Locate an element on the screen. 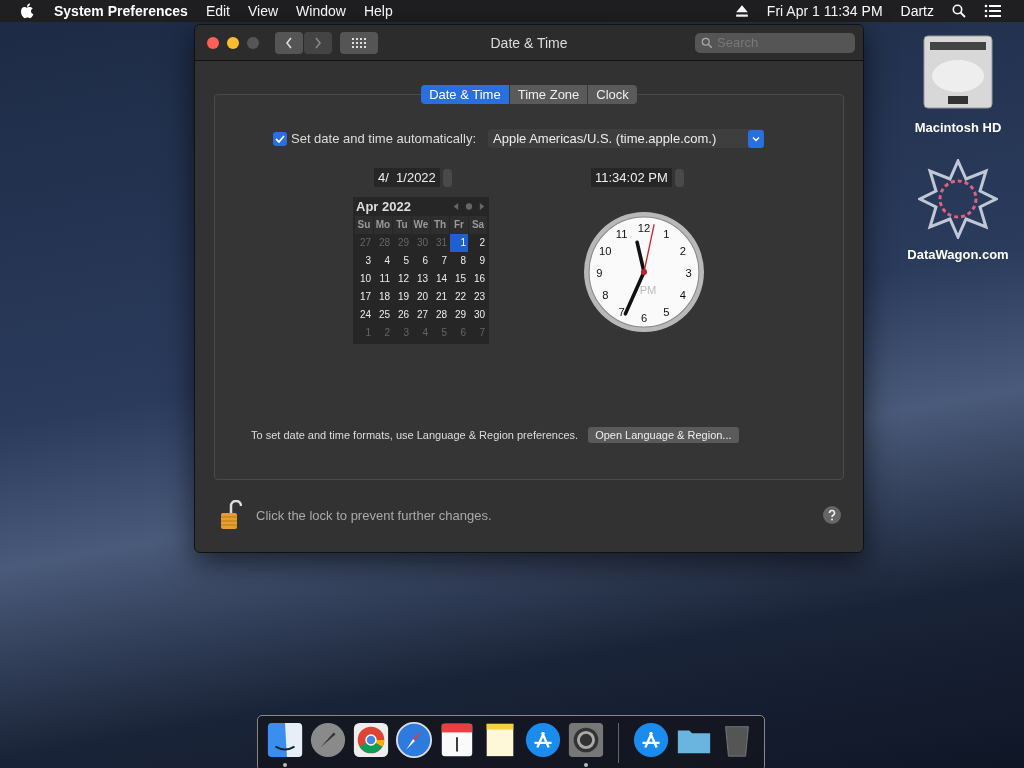  clock-numeral: 6 is located at coordinates (644, 317).